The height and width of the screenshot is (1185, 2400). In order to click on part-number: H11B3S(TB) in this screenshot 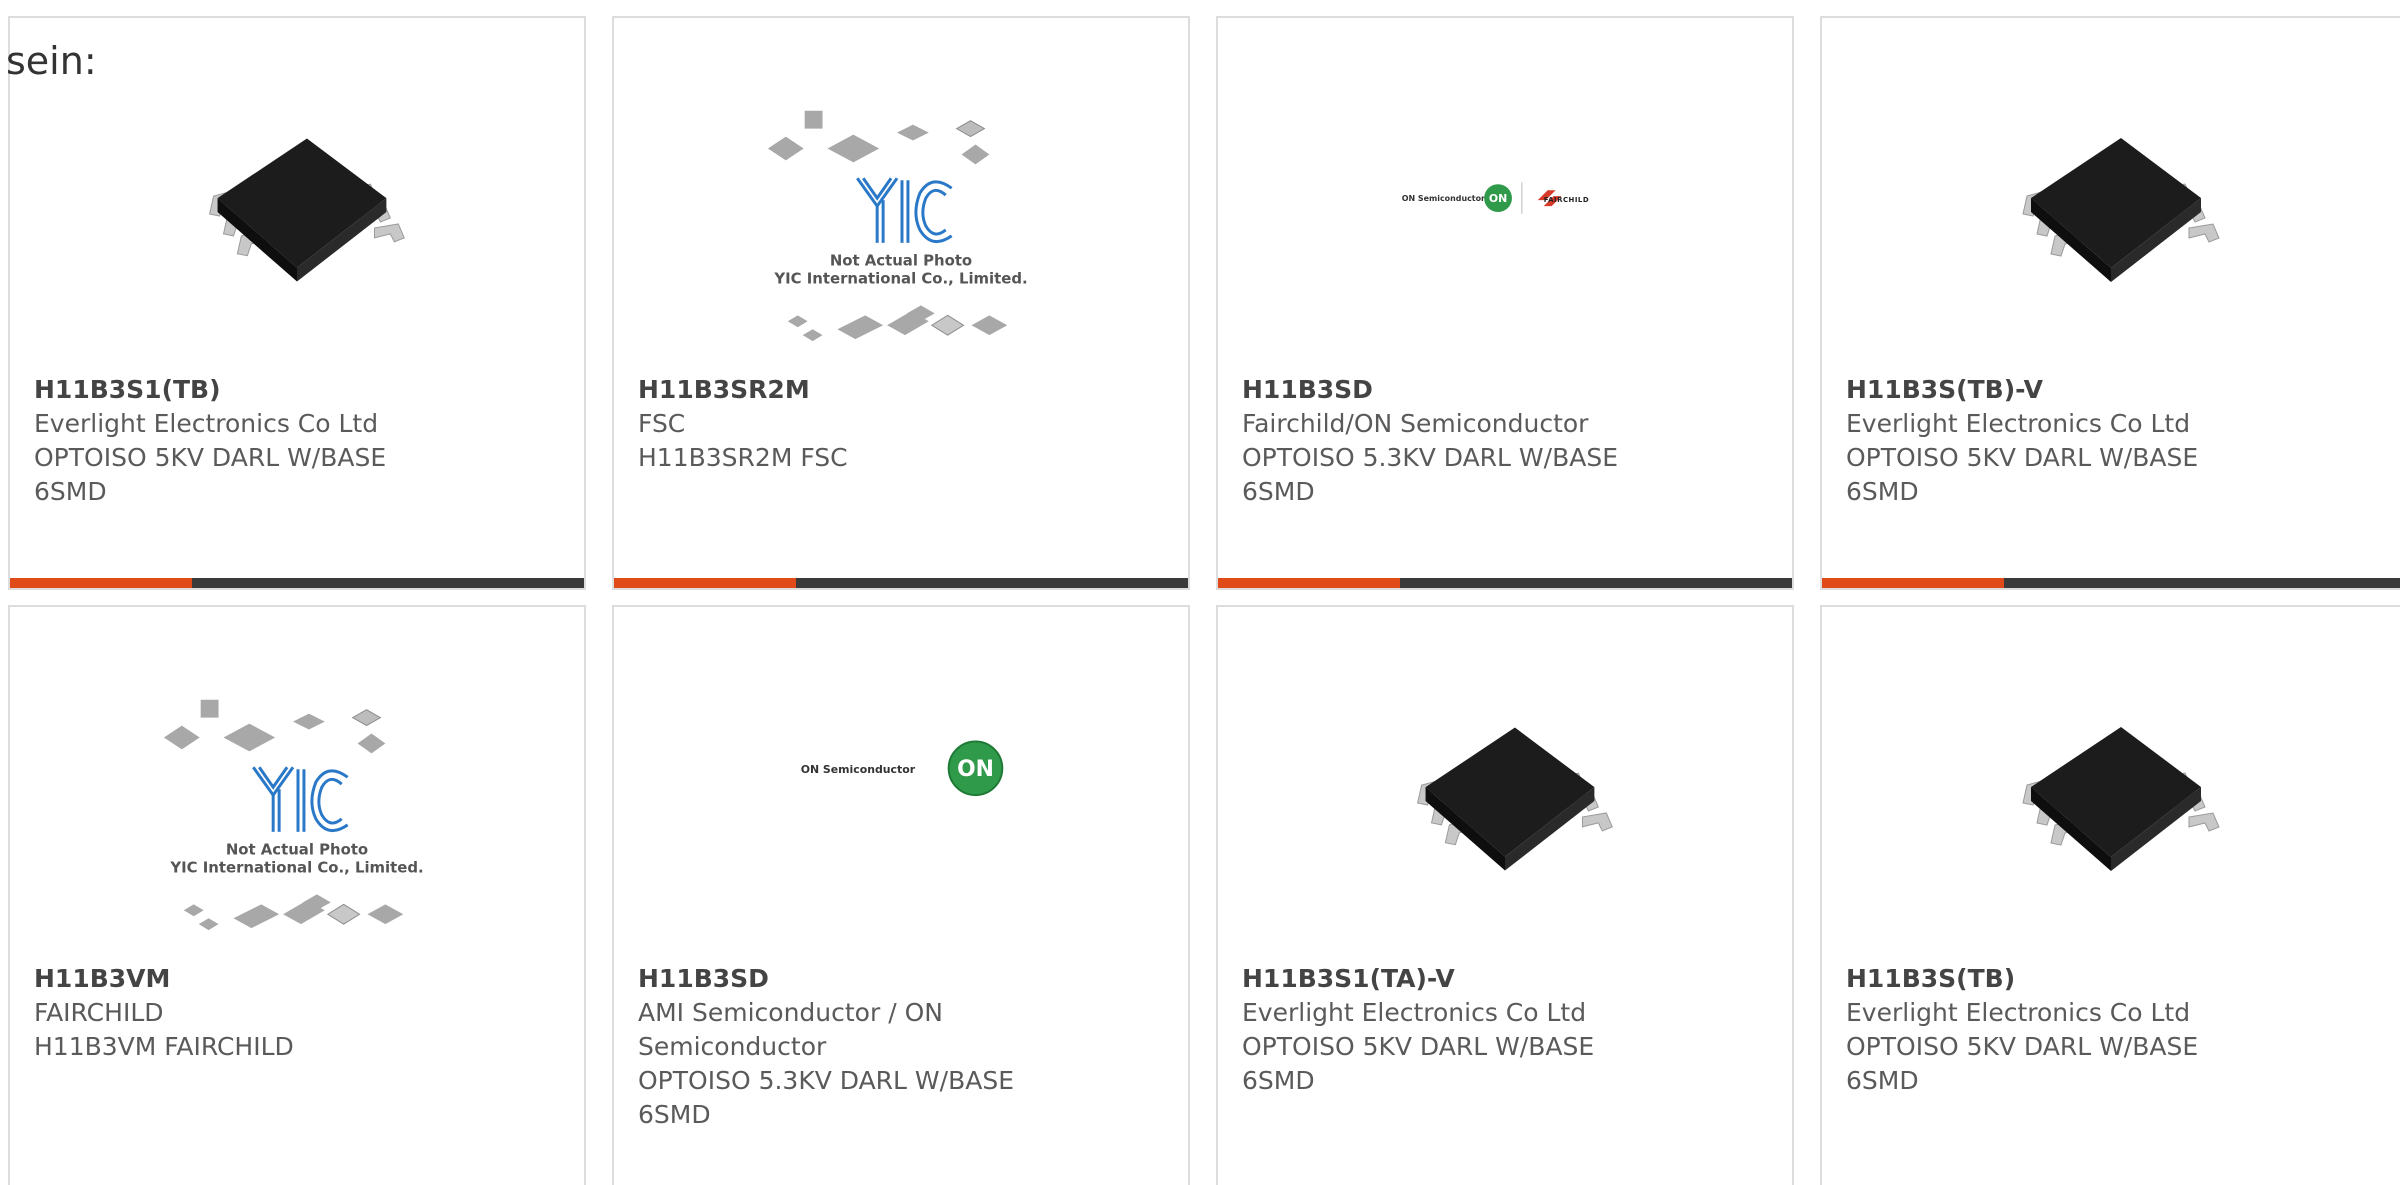, I will do `click(2066, 979)`.